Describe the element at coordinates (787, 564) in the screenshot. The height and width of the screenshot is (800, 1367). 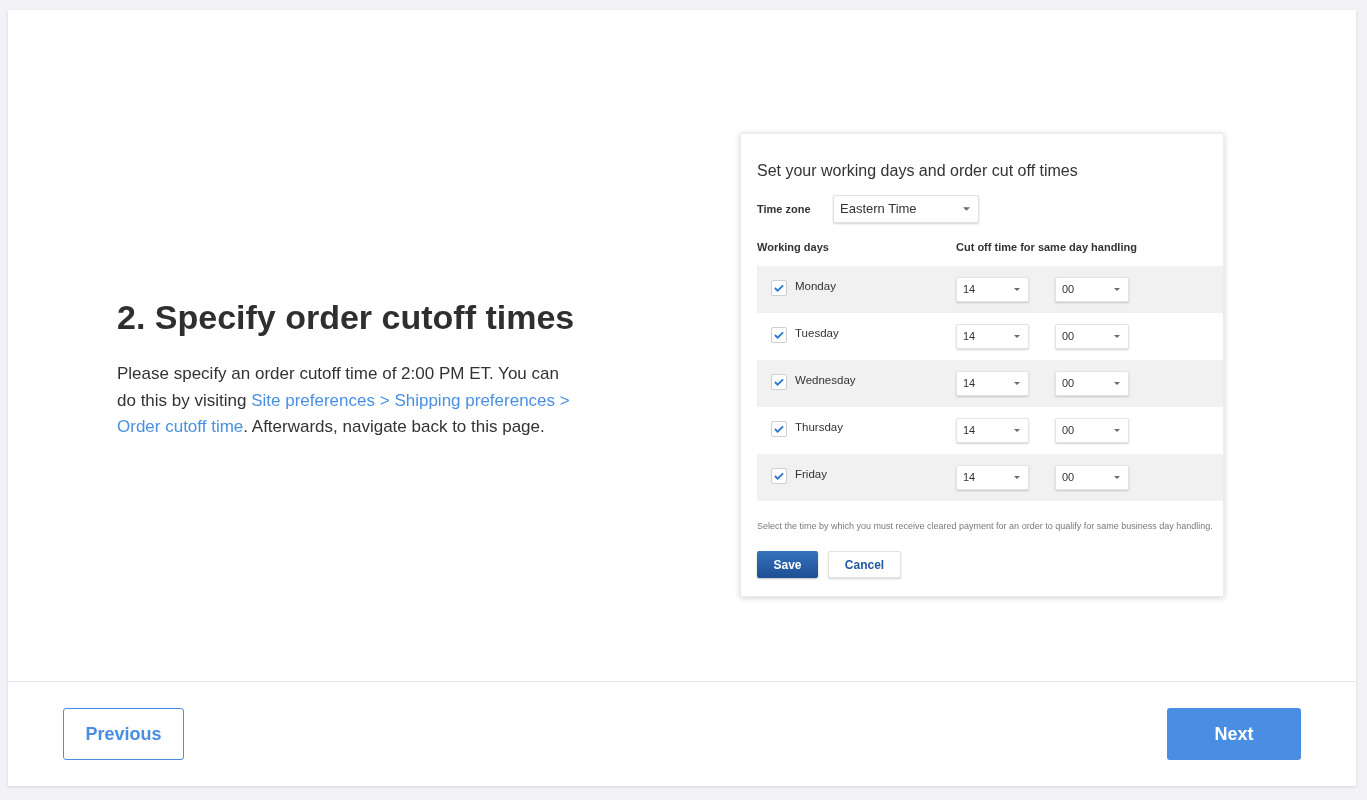
I see `save-button: Save` at that location.